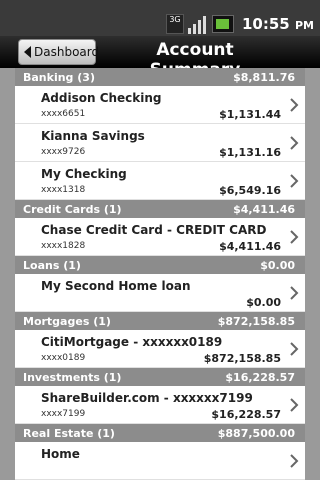 This screenshot has width=320, height=480. What do you see at coordinates (63, 152) in the screenshot?
I see `account-number: xxxx9726` at bounding box center [63, 152].